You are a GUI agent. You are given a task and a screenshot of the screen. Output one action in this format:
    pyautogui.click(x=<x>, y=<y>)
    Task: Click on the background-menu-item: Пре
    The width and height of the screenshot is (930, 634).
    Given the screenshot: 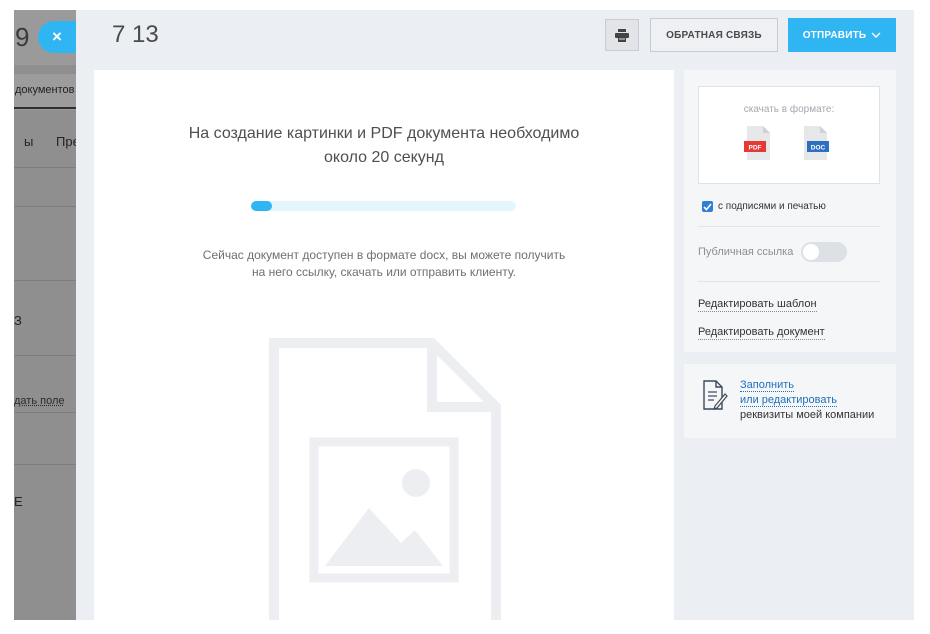 What is the action you would take?
    pyautogui.click(x=66, y=141)
    